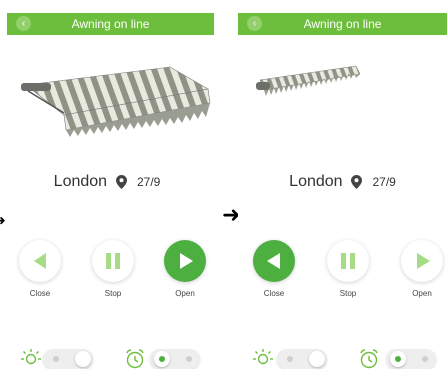 Image resolution: width=447 pixels, height=369 pixels. I want to click on awning-extended-image, so click(116, 101).